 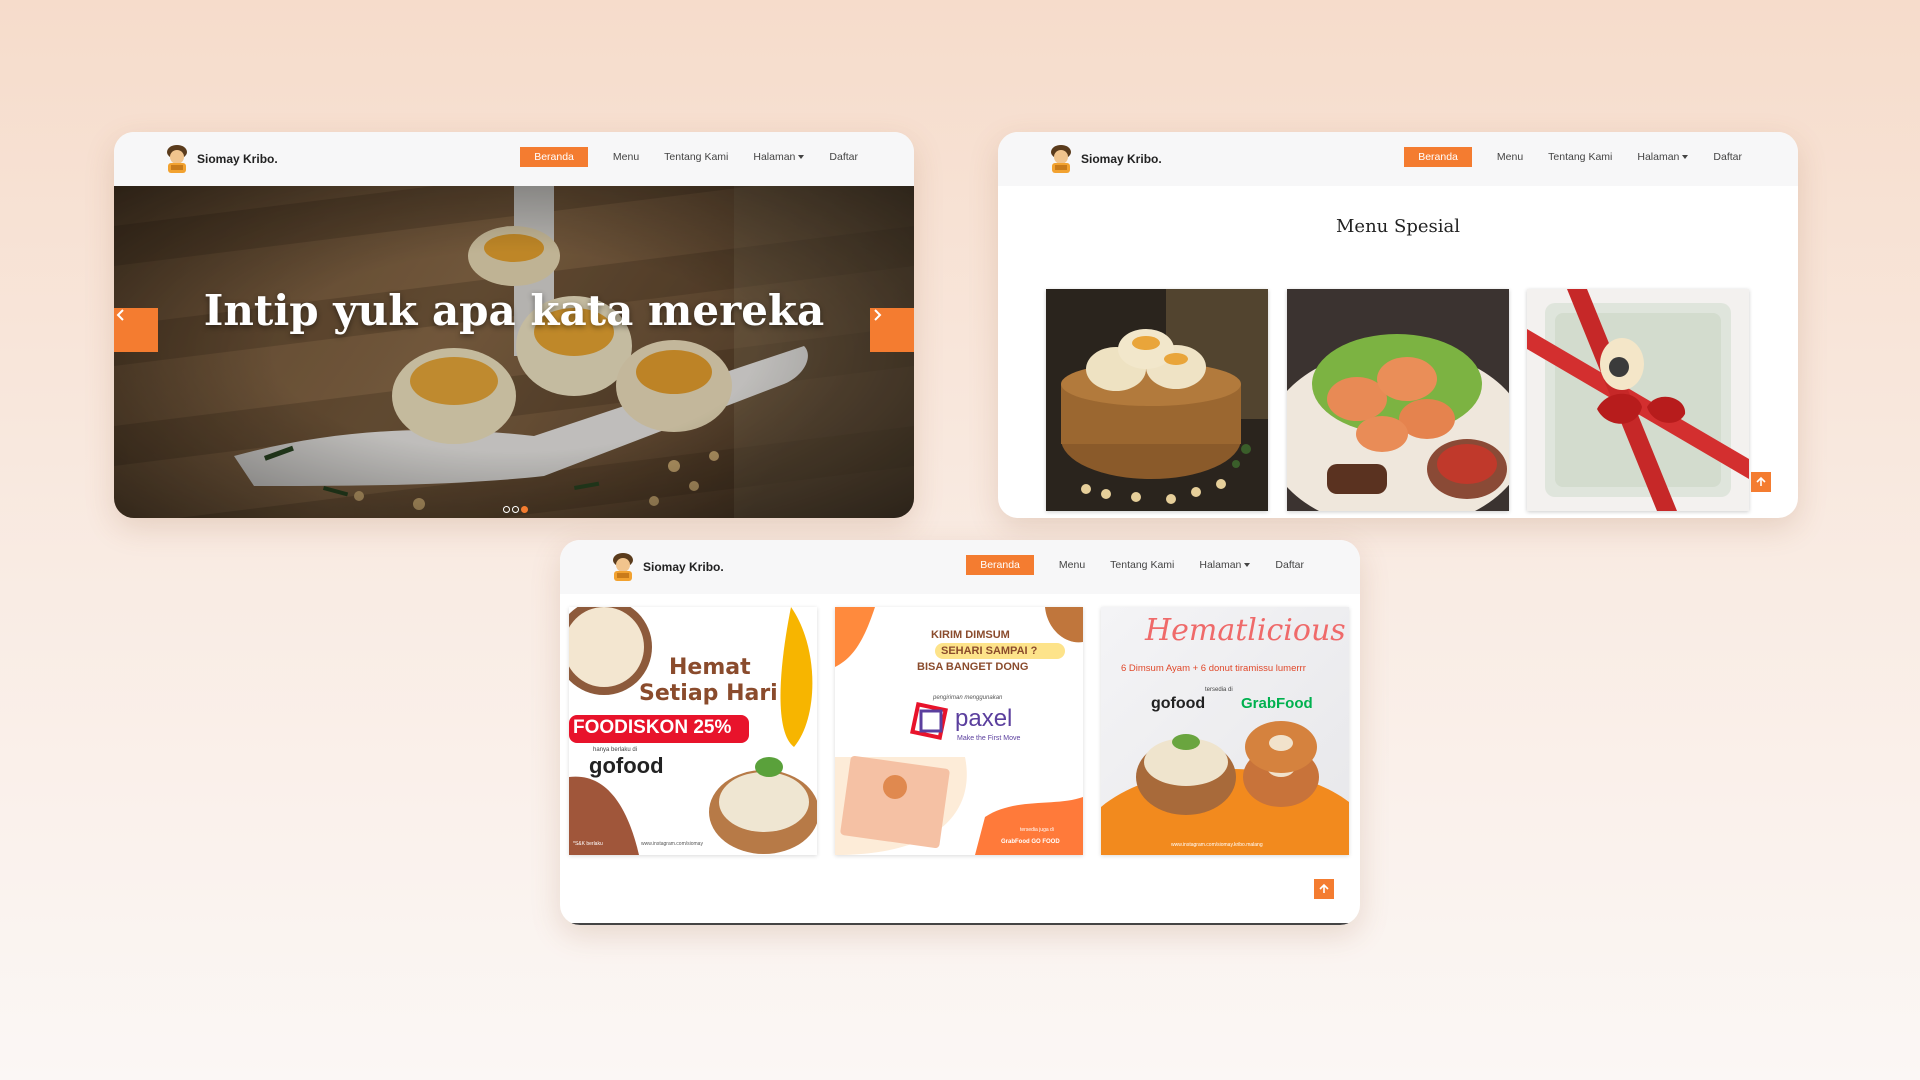 I want to click on promo-3-url: www.instagram.com/siomay.kribo.malang, so click(x=1217, y=845).